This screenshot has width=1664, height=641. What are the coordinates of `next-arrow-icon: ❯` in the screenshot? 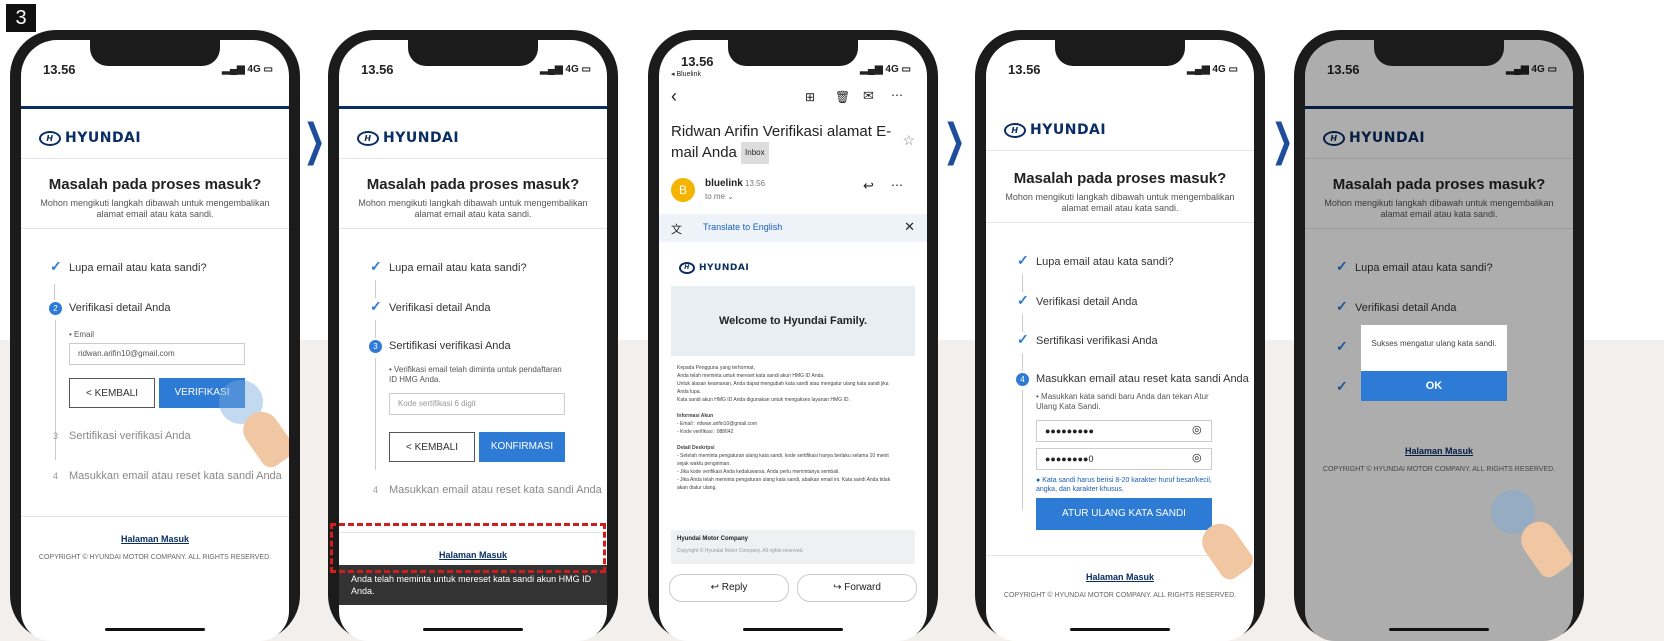 It's located at (954, 140).